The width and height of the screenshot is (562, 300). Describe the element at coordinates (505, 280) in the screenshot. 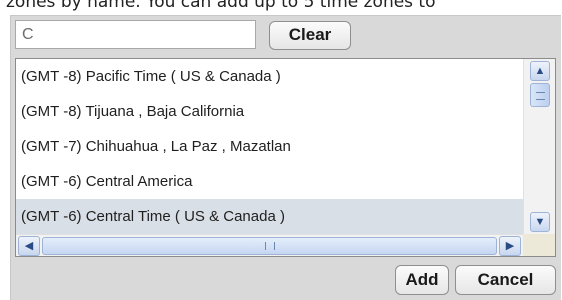

I see `cancel-button: Cancel` at that location.